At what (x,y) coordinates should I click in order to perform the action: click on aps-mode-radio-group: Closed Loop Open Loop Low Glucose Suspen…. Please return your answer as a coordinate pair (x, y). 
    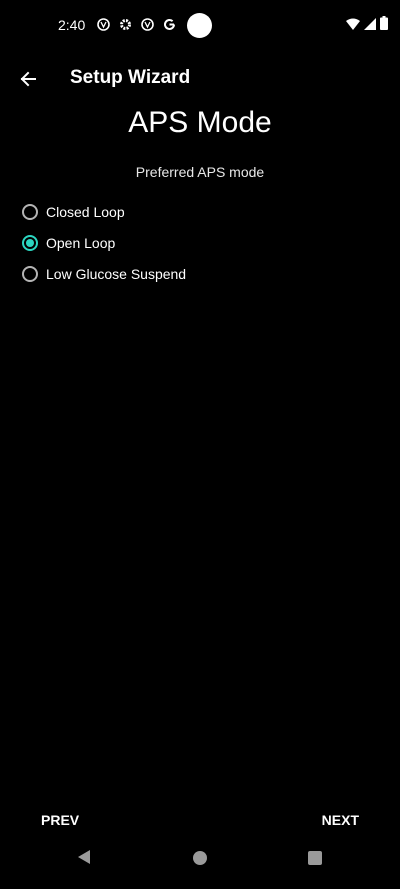
    Looking at the image, I should click on (198, 242).